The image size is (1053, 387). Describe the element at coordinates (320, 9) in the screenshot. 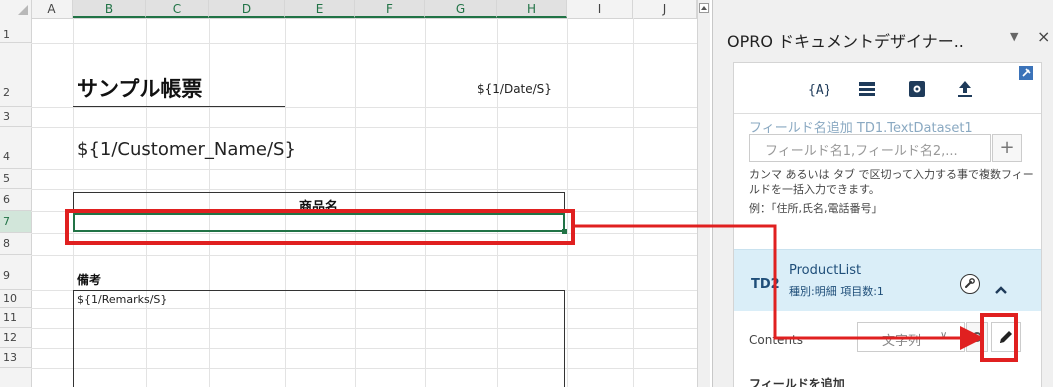

I see `column-header-e: E` at that location.